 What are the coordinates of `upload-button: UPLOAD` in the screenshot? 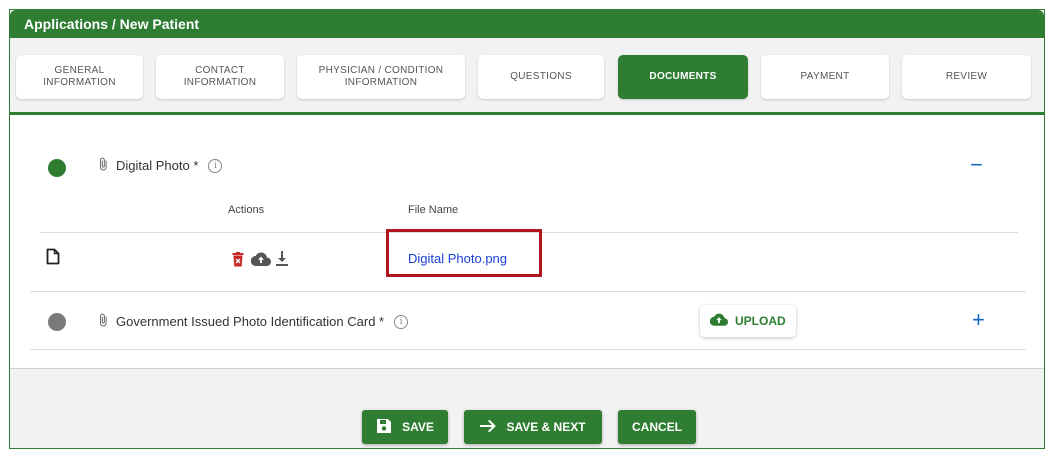 It's located at (748, 321).